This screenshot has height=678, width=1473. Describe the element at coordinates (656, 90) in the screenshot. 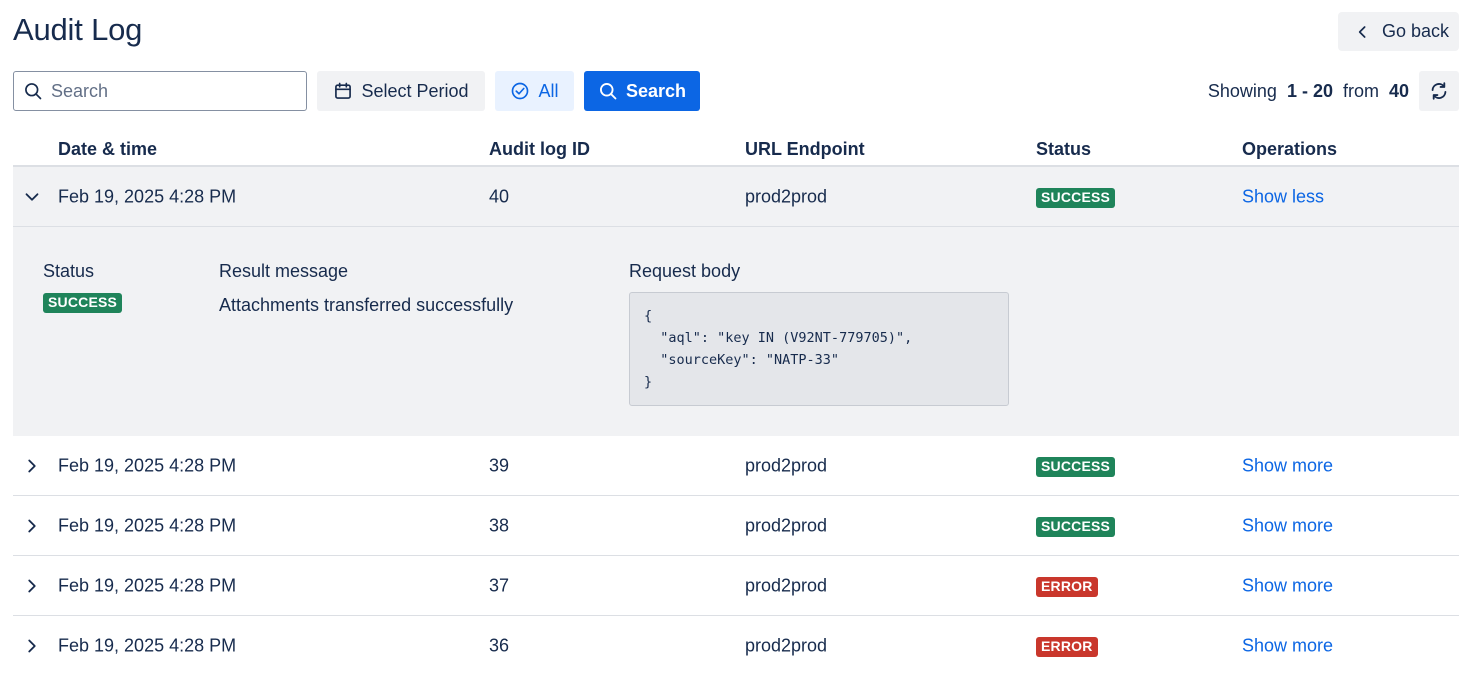

I see `search-button-label: Search` at that location.